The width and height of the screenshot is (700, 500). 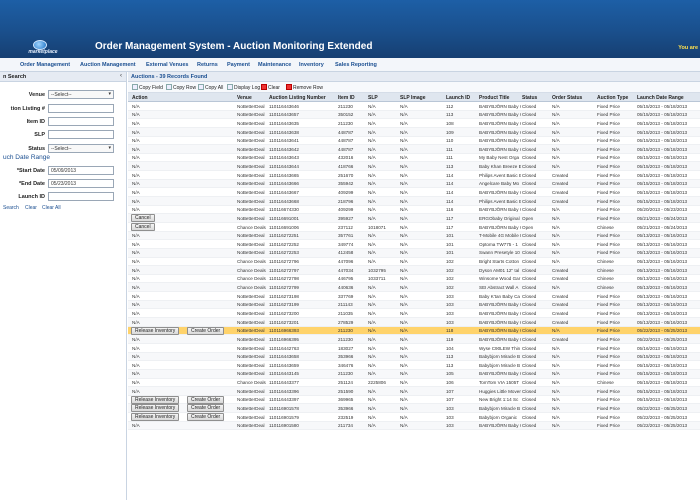 What do you see at coordinates (181, 87) in the screenshot?
I see `copy-row-button: Copy Row` at bounding box center [181, 87].